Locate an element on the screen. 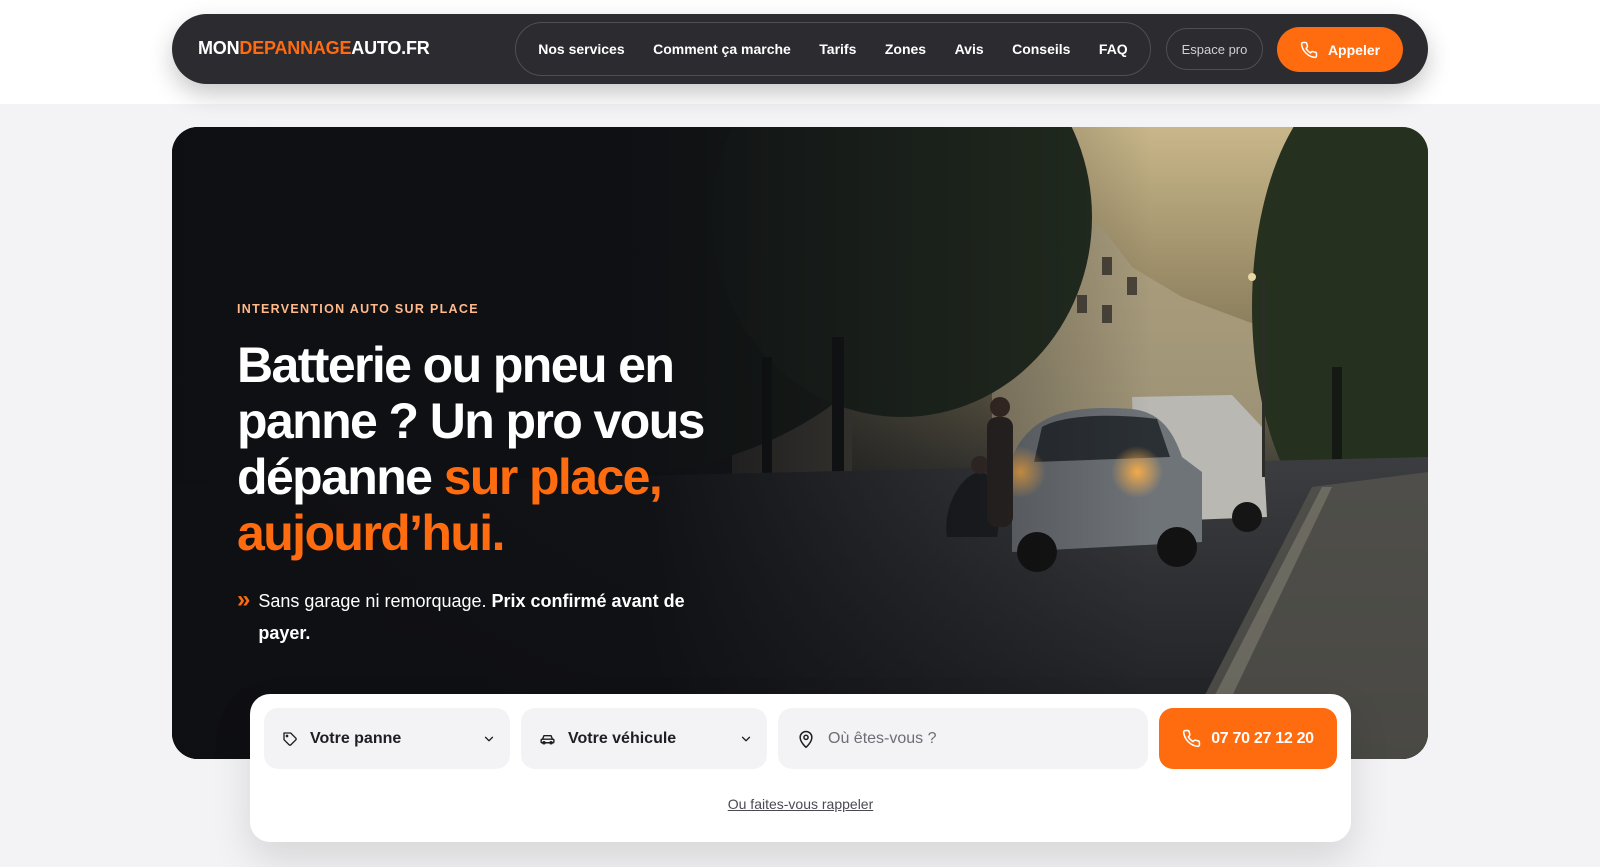 Image resolution: width=1600 pixels, height=867 pixels. nav-link-pricing: Tarifs is located at coordinates (837, 49).